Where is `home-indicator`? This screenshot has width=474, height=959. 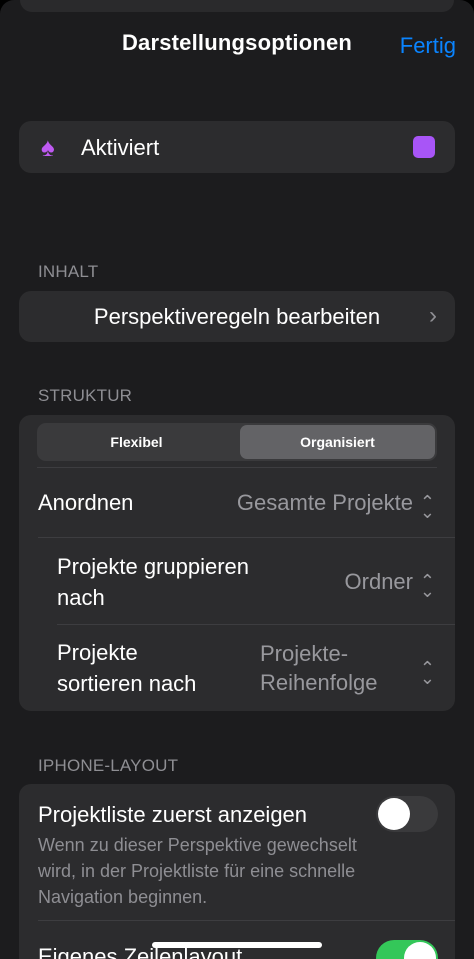
home-indicator is located at coordinates (237, 945).